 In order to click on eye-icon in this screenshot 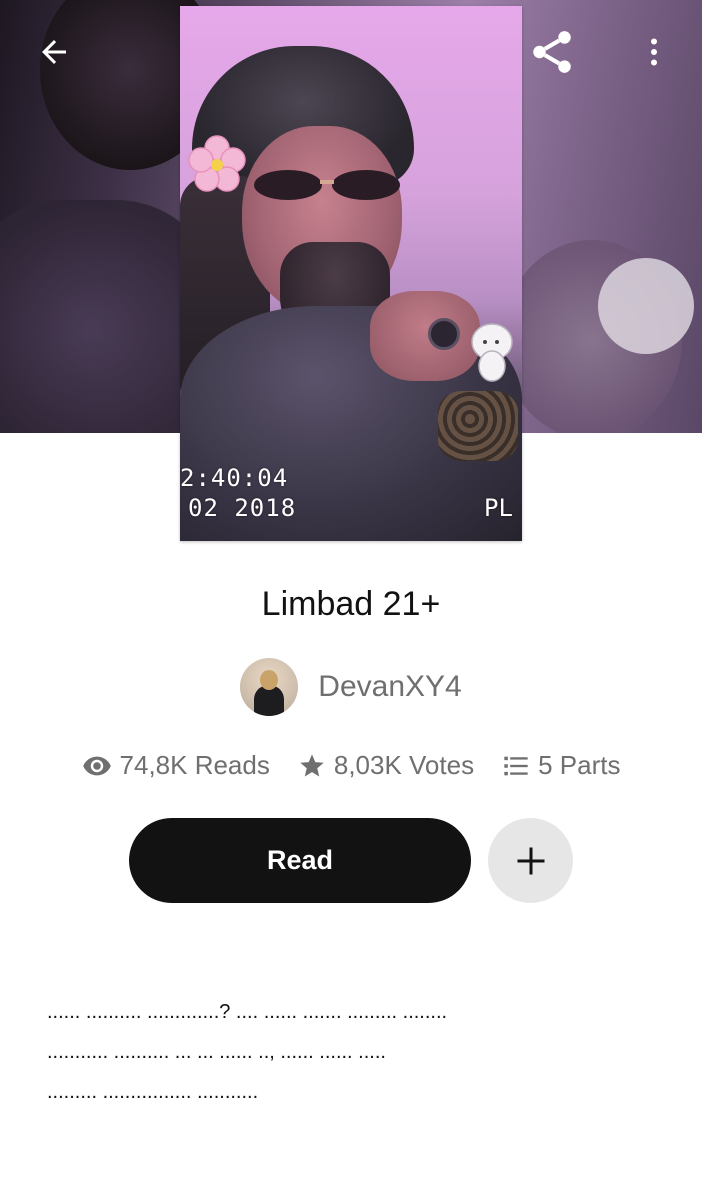, I will do `click(96, 765)`.